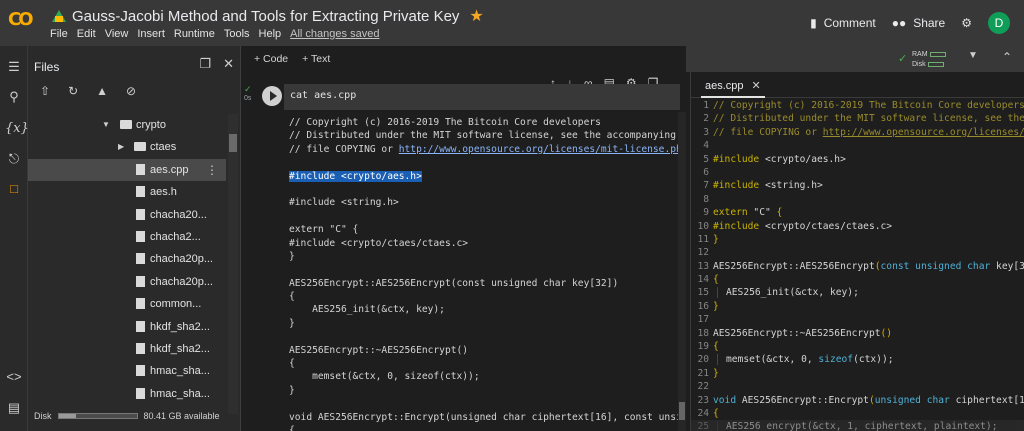 The image size is (1024, 431). What do you see at coordinates (903, 59) in the screenshot?
I see `check-icon: ✓` at bounding box center [903, 59].